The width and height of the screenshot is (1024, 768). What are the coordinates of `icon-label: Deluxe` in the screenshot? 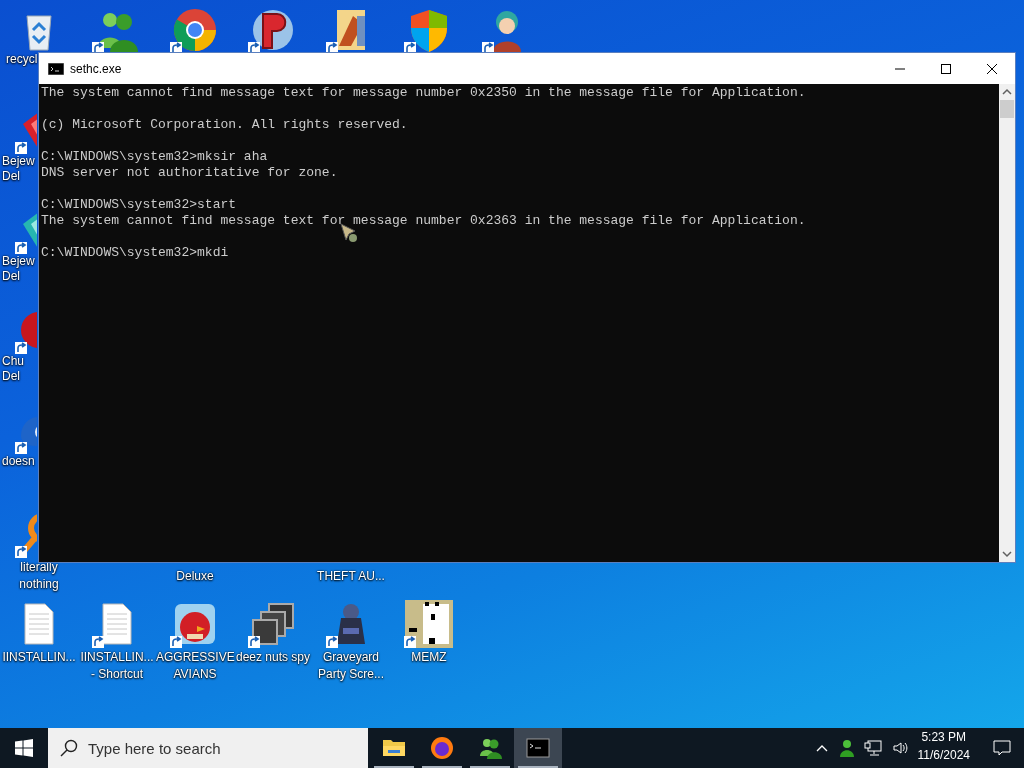 It's located at (195, 576).